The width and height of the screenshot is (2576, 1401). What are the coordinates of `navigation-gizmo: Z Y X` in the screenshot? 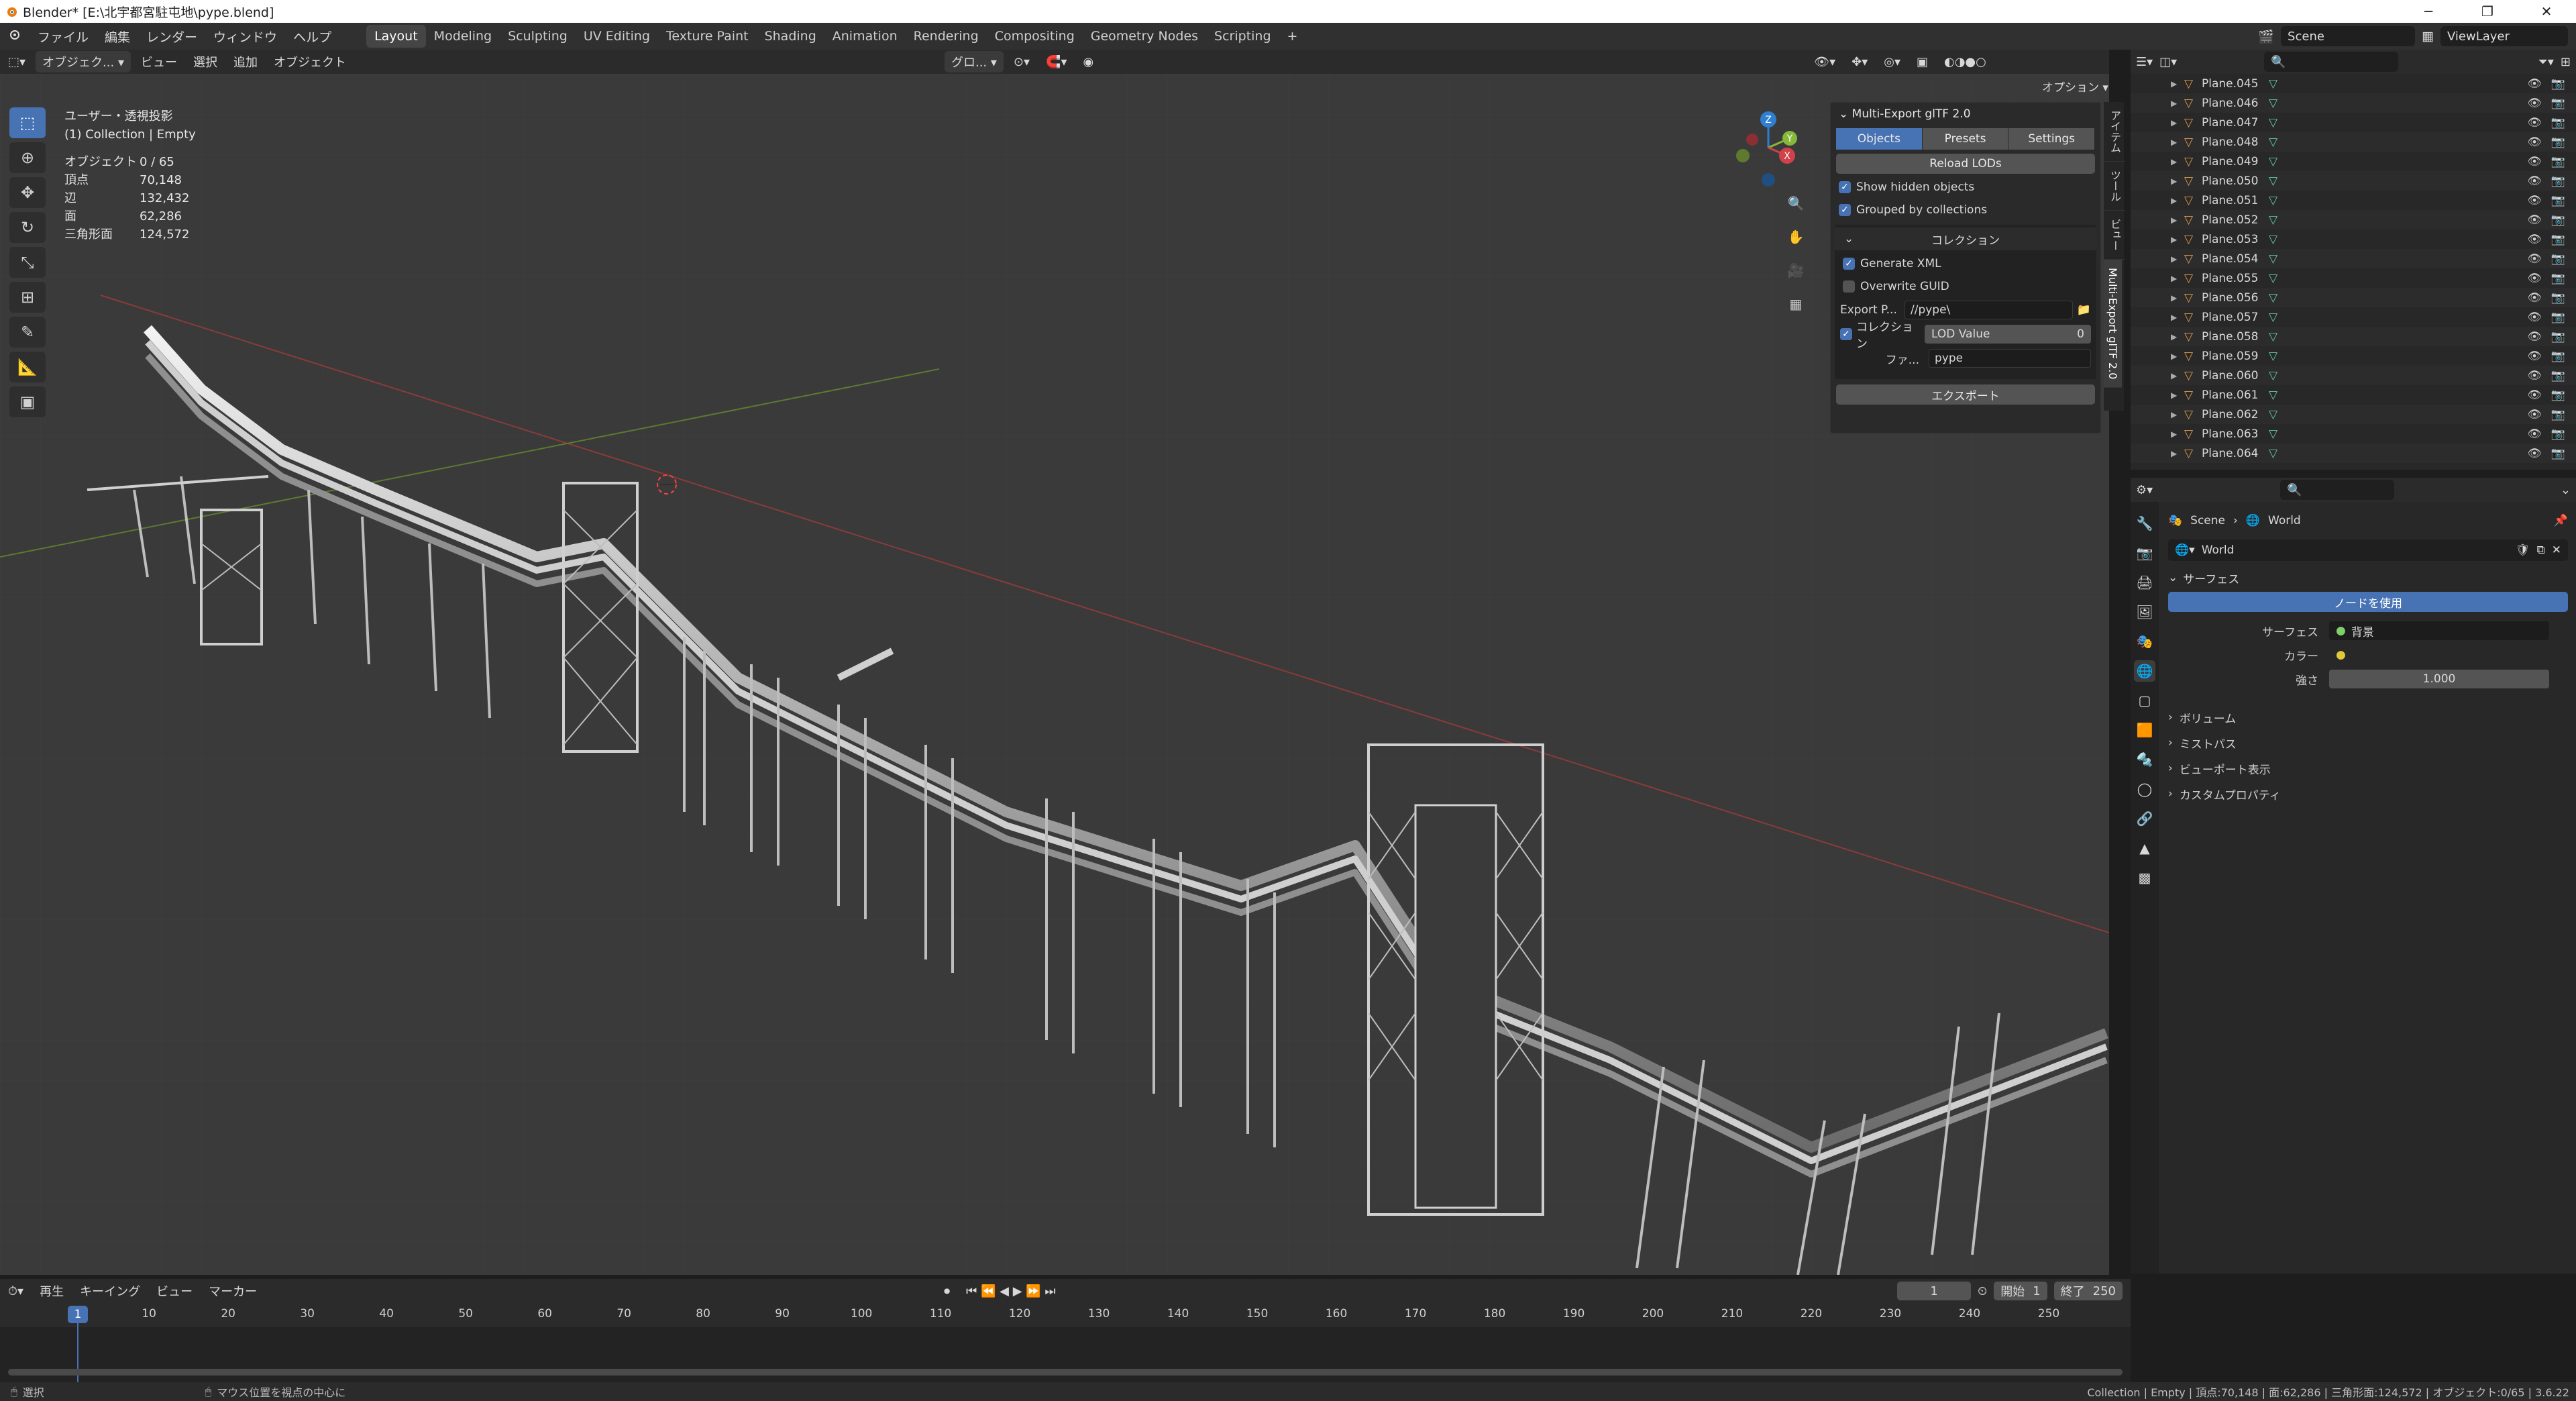 It's located at (1768, 147).